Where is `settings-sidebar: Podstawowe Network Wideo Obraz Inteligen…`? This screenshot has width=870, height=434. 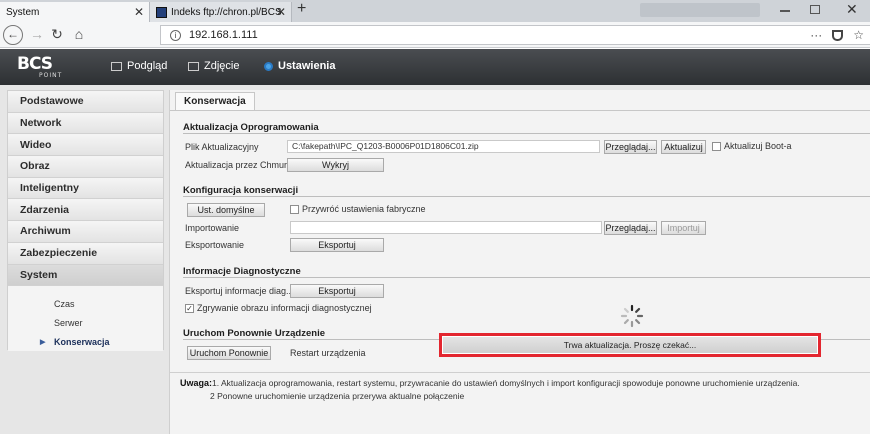 settings-sidebar: Podstawowe Network Wideo Obraz Inteligen… is located at coordinates (85, 221).